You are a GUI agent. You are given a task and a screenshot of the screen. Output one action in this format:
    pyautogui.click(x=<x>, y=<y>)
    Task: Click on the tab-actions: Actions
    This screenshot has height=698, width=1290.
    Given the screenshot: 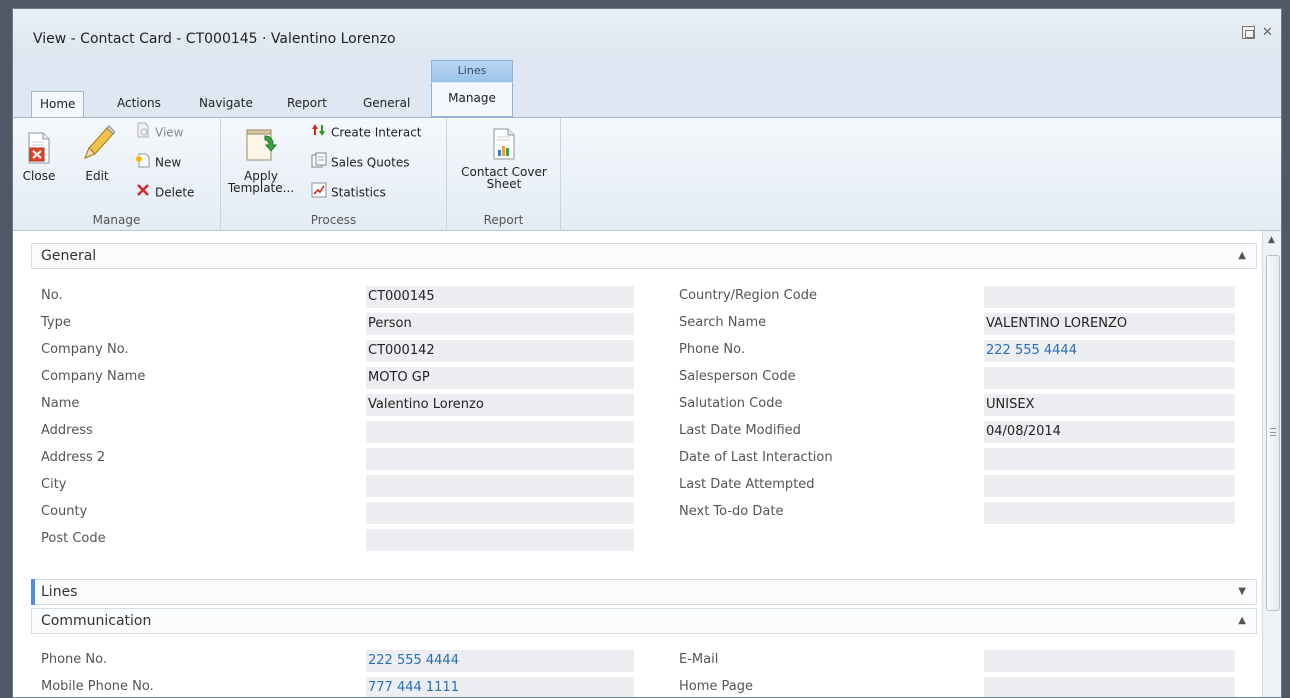 What is the action you would take?
    pyautogui.click(x=139, y=104)
    